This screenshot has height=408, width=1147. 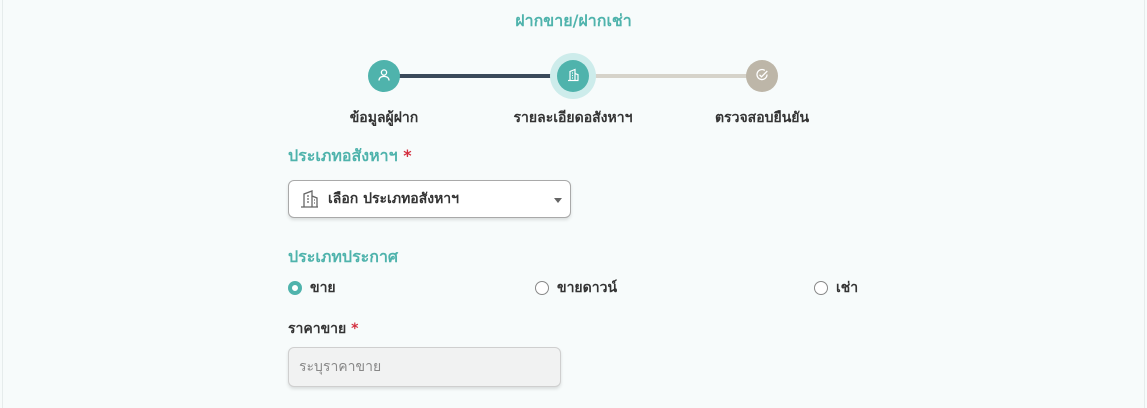 What do you see at coordinates (587, 288) in the screenshot?
I see `radio-label: ขายดาวน์` at bounding box center [587, 288].